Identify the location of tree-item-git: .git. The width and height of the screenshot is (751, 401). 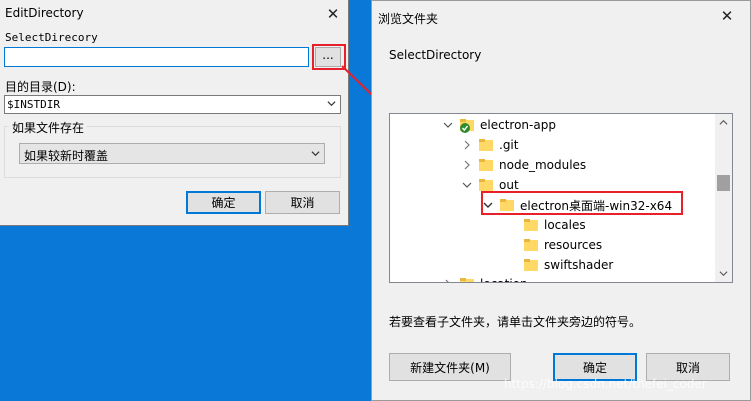
(489, 145).